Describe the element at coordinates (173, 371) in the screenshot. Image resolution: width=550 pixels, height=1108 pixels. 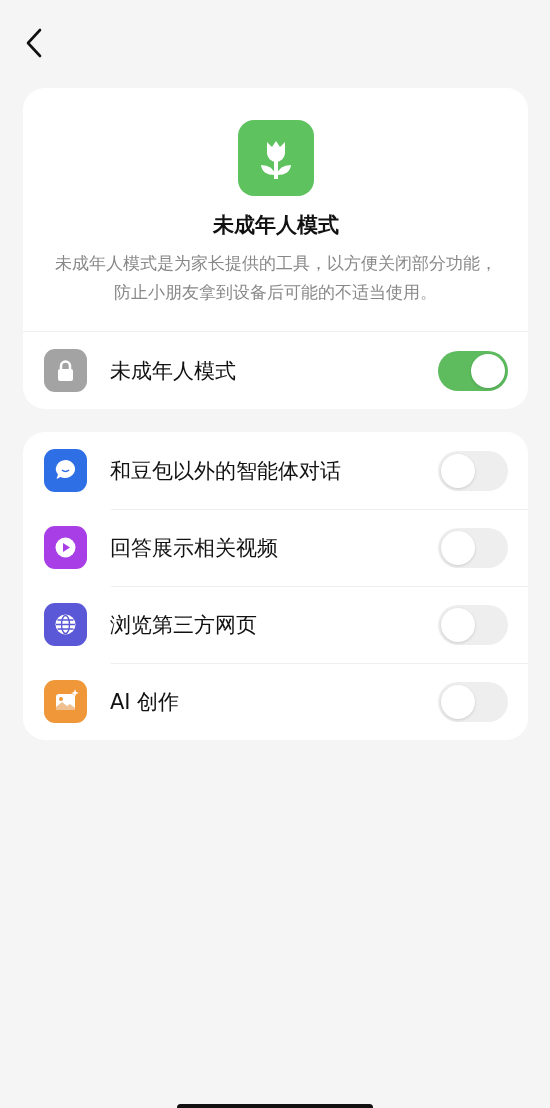
I see `setting-label: 未成年人模式` at that location.